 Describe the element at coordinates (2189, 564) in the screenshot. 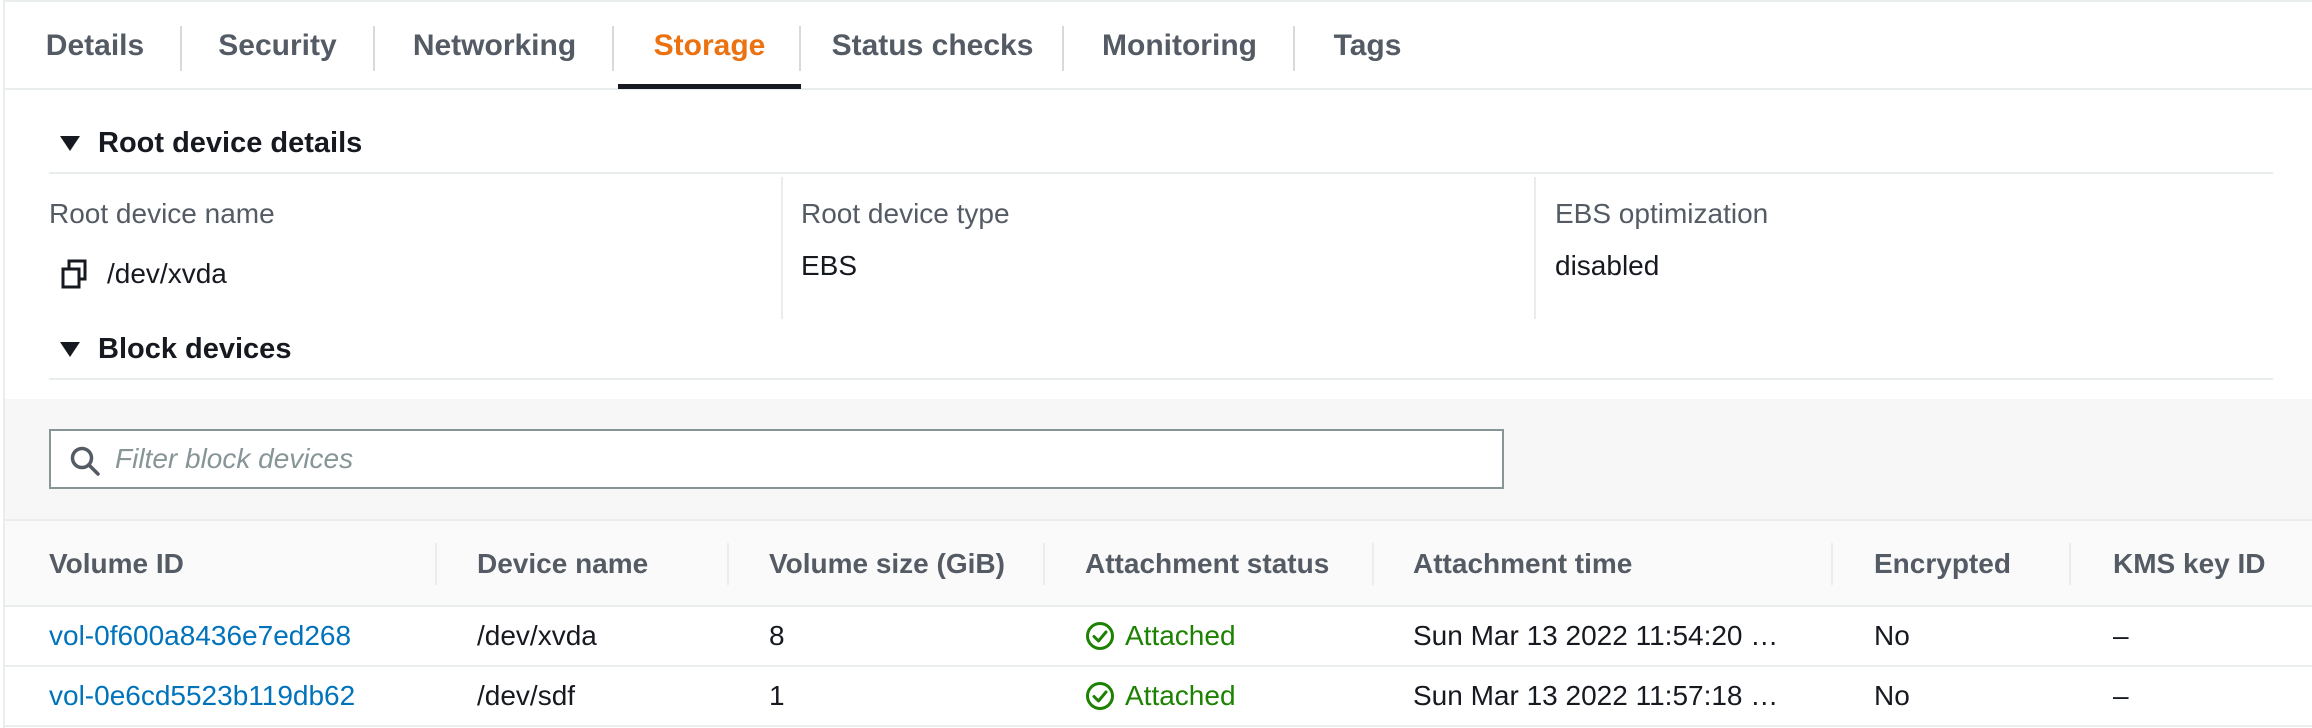

I see `column-header-kms-key-id: KMS key ID` at that location.